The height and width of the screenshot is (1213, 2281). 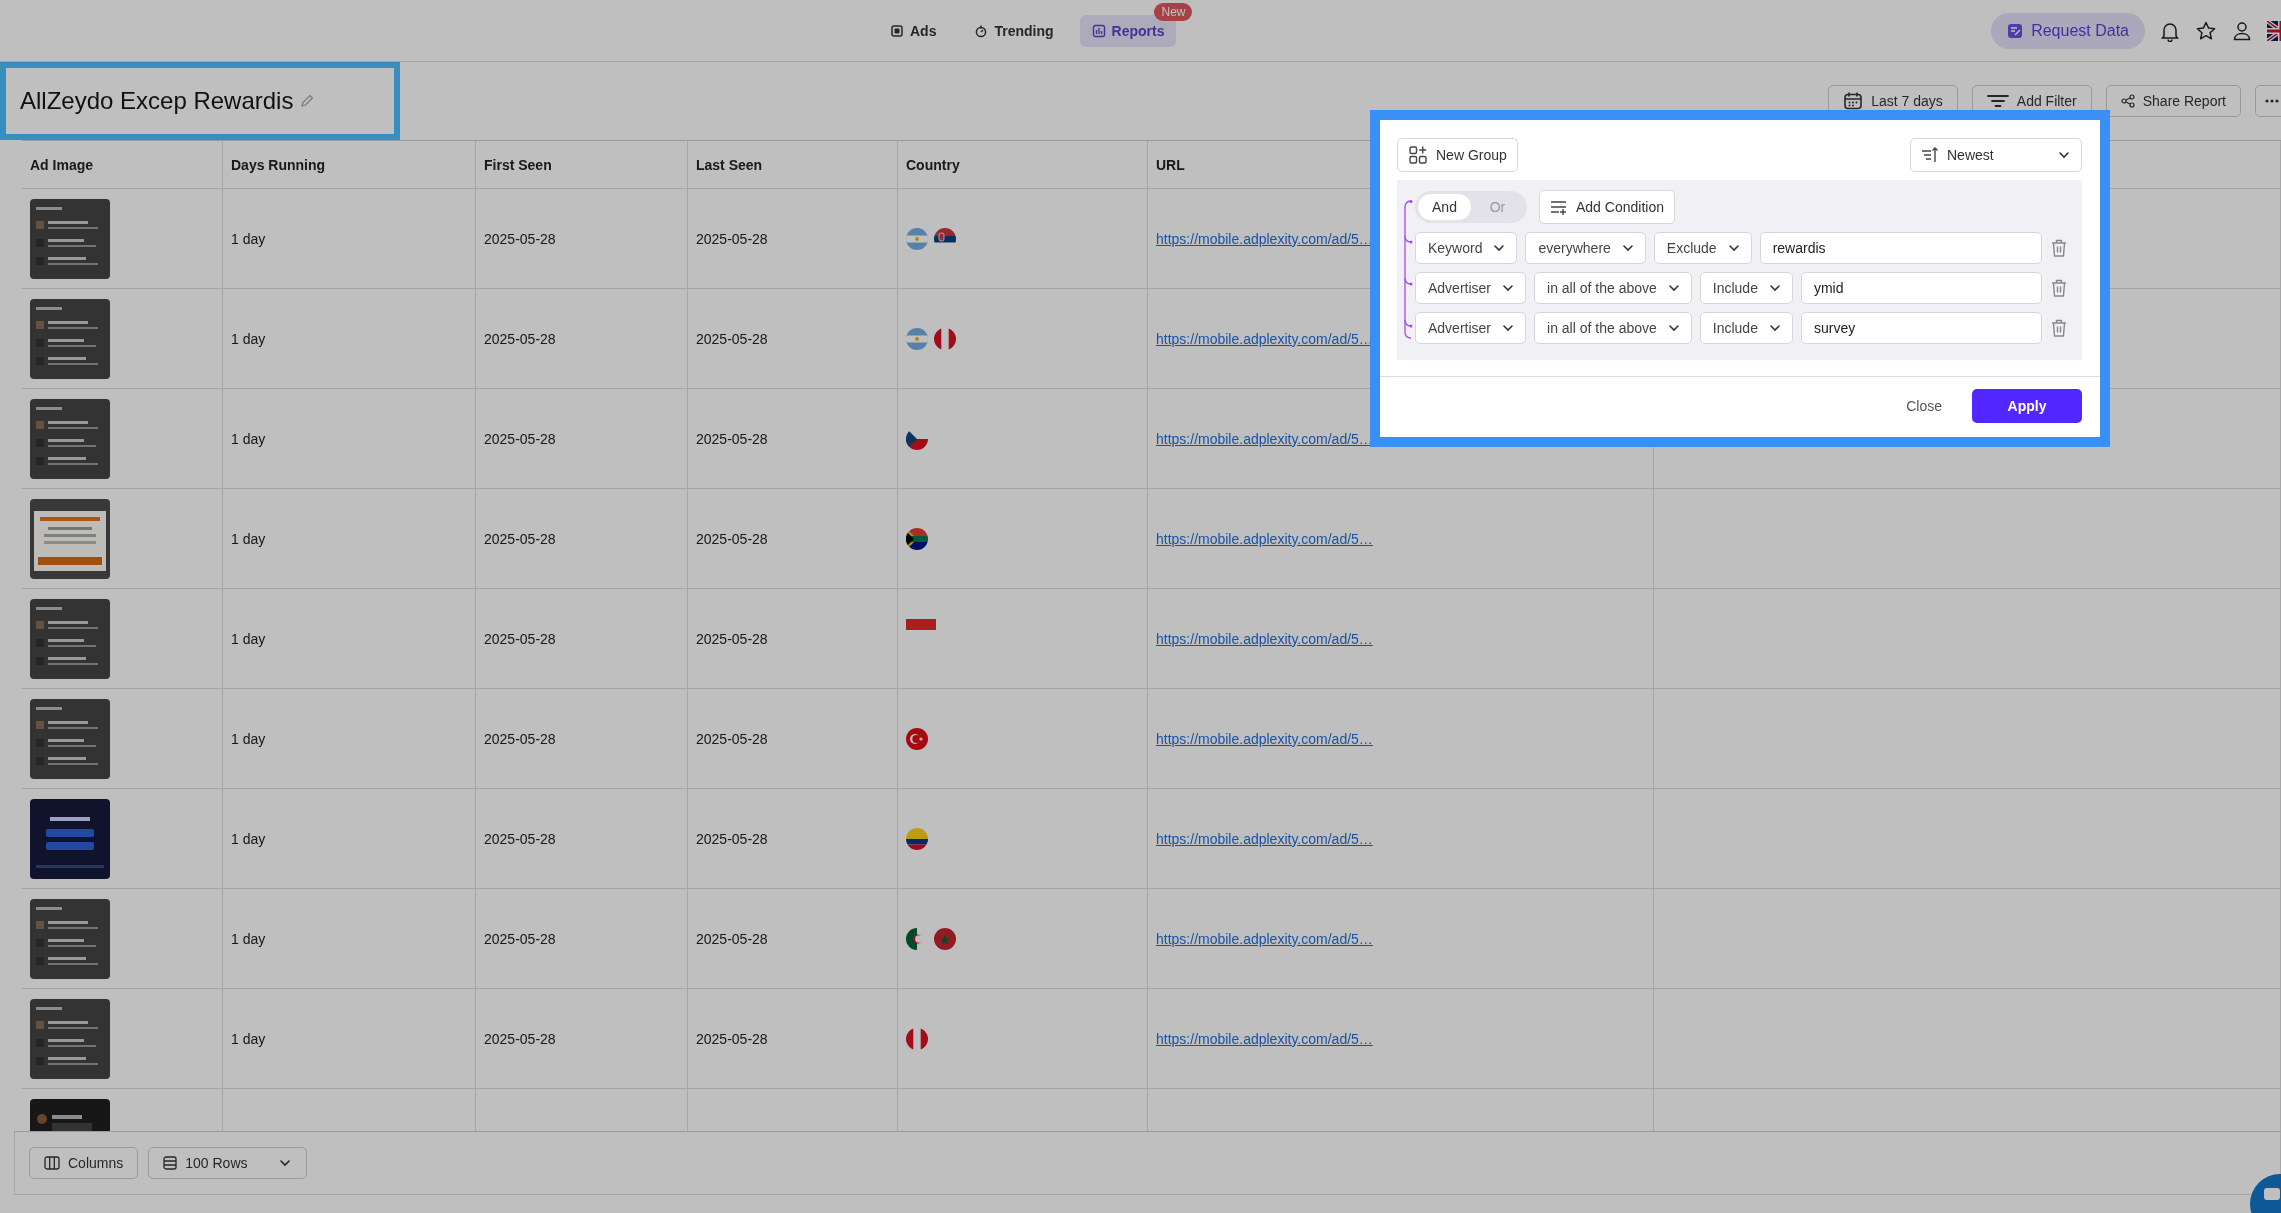 What do you see at coordinates (1921, 288) in the screenshot?
I see `value-field: ymid` at bounding box center [1921, 288].